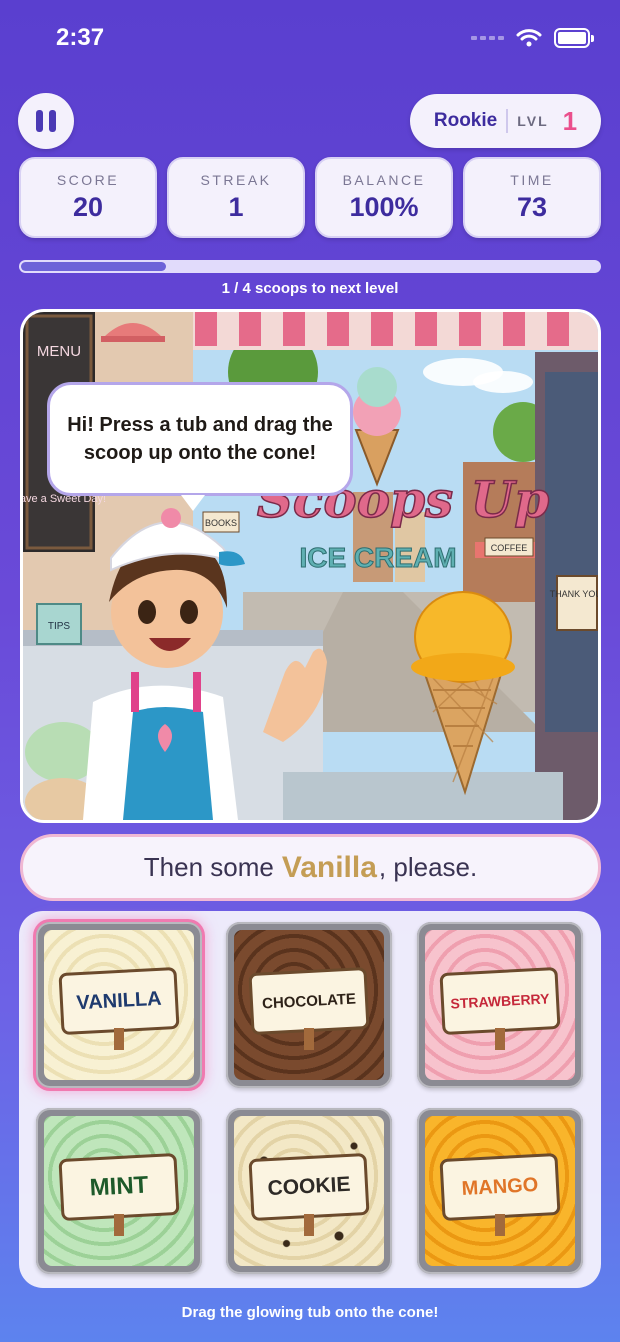 This screenshot has width=620, height=1342. Describe the element at coordinates (310, 288) in the screenshot. I see `level-progress-text: 1 / 4 scoops to next level` at that location.